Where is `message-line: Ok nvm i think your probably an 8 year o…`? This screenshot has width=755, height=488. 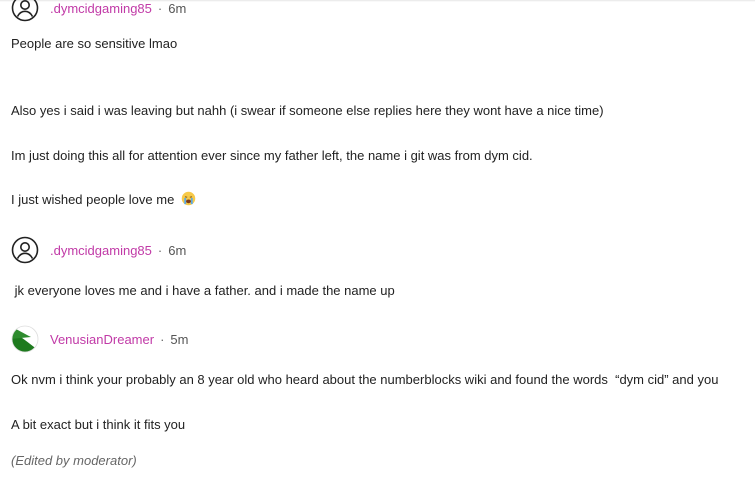 message-line: Ok nvm i think your probably an 8 year o… is located at coordinates (365, 379).